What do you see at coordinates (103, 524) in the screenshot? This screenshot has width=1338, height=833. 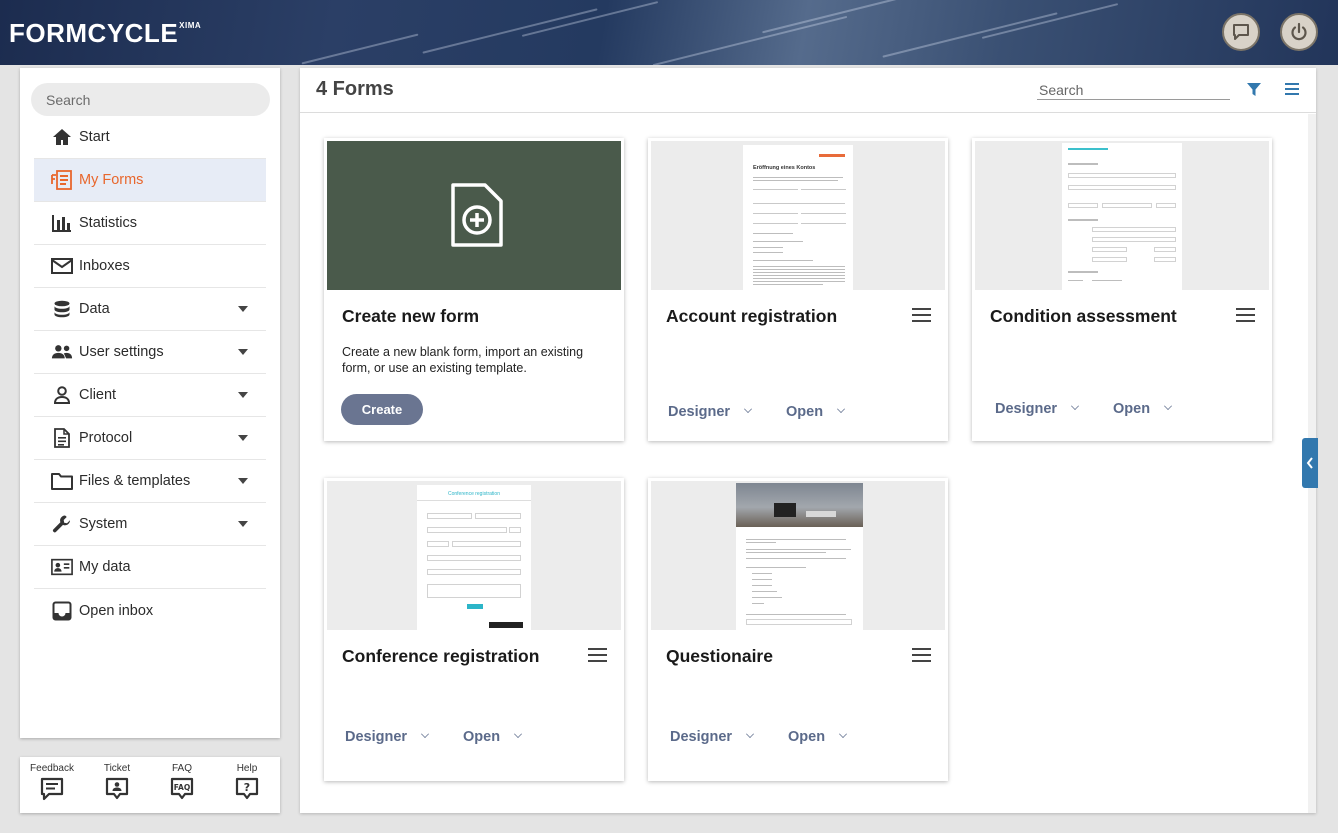 I see `sidebar-item-label: System` at bounding box center [103, 524].